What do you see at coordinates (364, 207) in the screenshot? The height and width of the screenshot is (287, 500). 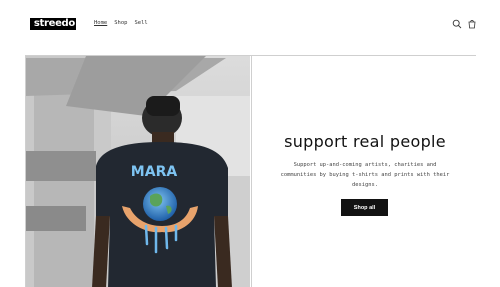 I see `shop-all-button: Shop all` at bounding box center [364, 207].